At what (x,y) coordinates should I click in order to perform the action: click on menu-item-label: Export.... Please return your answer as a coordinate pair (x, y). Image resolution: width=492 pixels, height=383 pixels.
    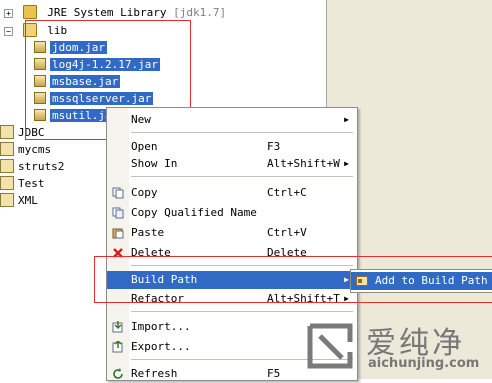
    Looking at the image, I should click on (161, 346).